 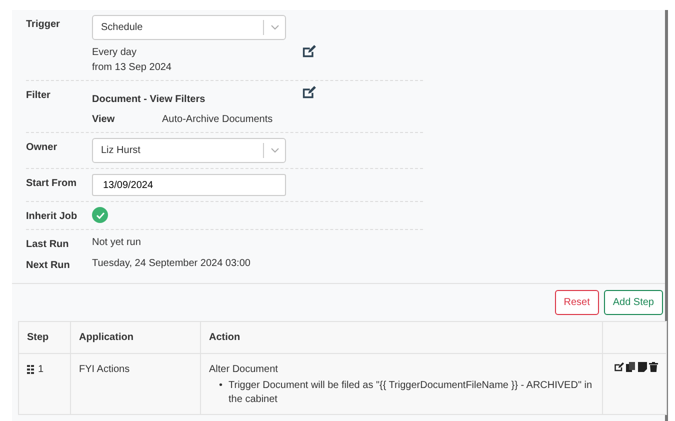 What do you see at coordinates (132, 68) in the screenshot?
I see `schedule-text: from 13 Sep 2024` at bounding box center [132, 68].